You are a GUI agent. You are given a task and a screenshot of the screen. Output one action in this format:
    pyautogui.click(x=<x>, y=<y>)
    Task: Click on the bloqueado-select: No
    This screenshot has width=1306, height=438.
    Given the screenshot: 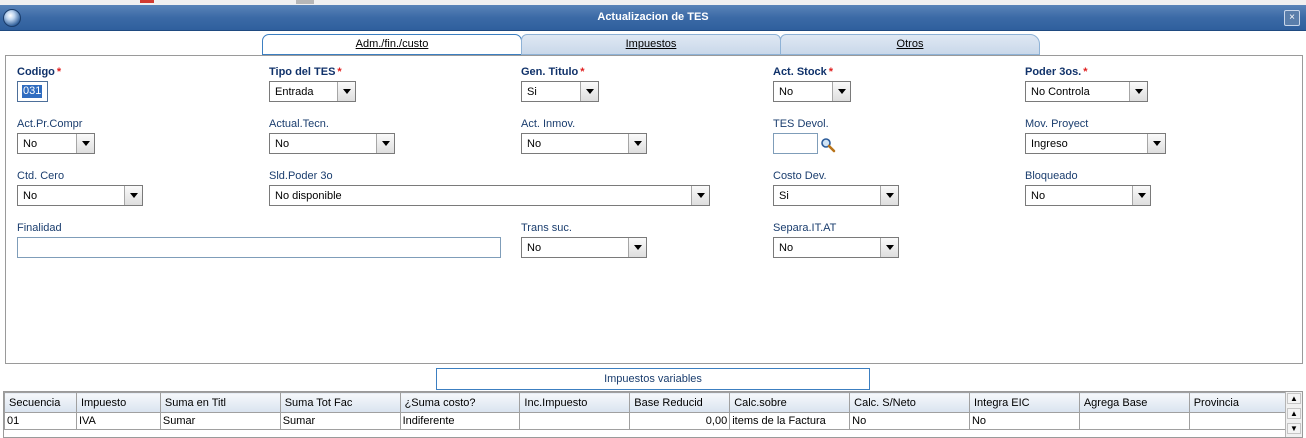 What is the action you would take?
    pyautogui.click(x=1088, y=195)
    